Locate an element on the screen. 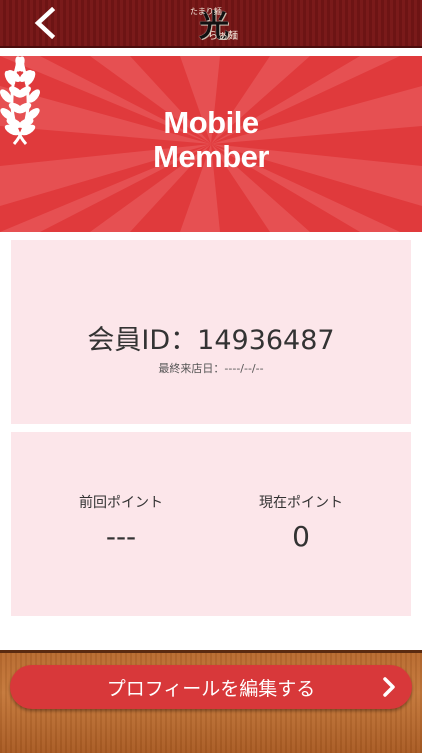 The height and width of the screenshot is (753, 422). banner-title-line1: Mobile is located at coordinates (211, 122).